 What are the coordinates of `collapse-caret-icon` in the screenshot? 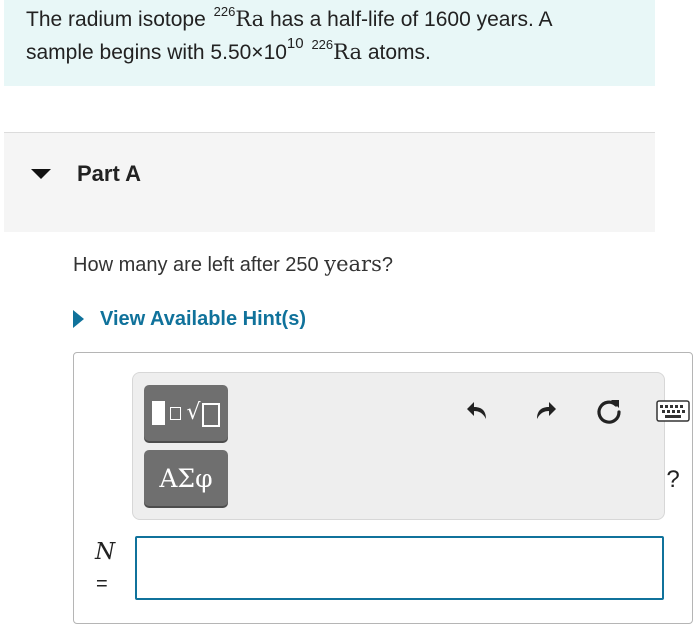 It's located at (41, 174).